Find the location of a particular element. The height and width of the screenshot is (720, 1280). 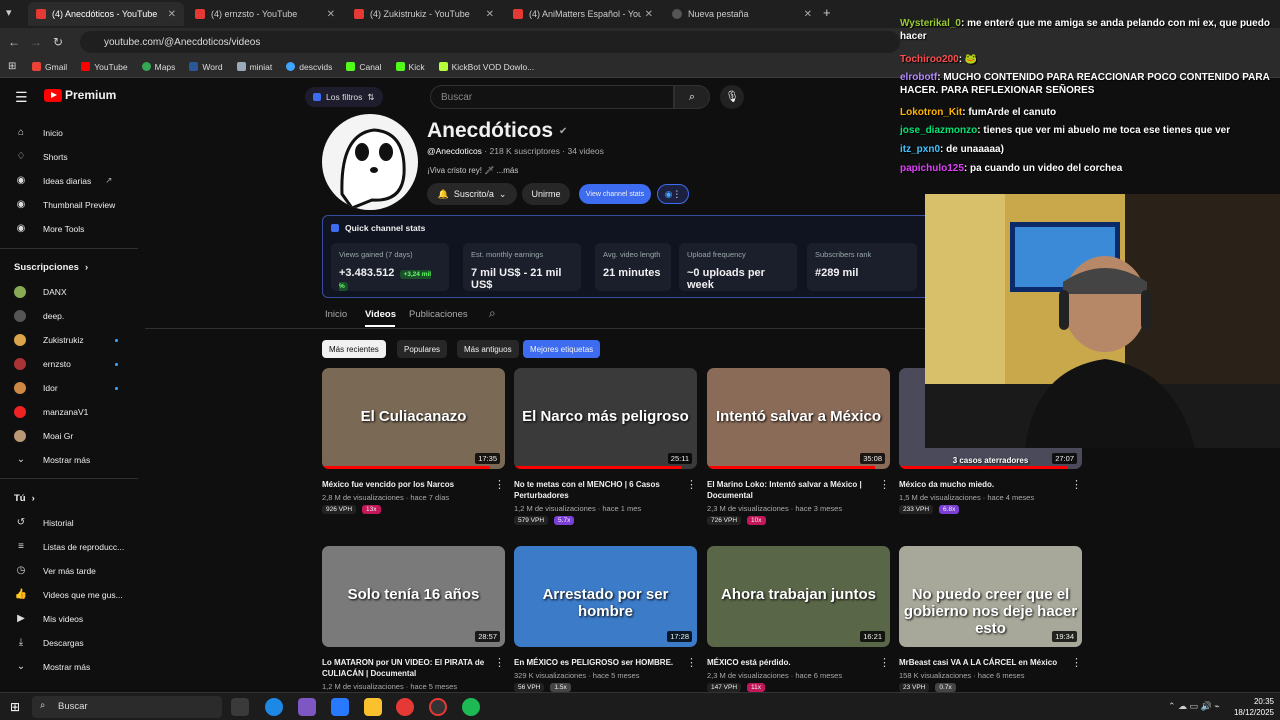

bookmark-gmail: Gmail is located at coordinates (49, 67).